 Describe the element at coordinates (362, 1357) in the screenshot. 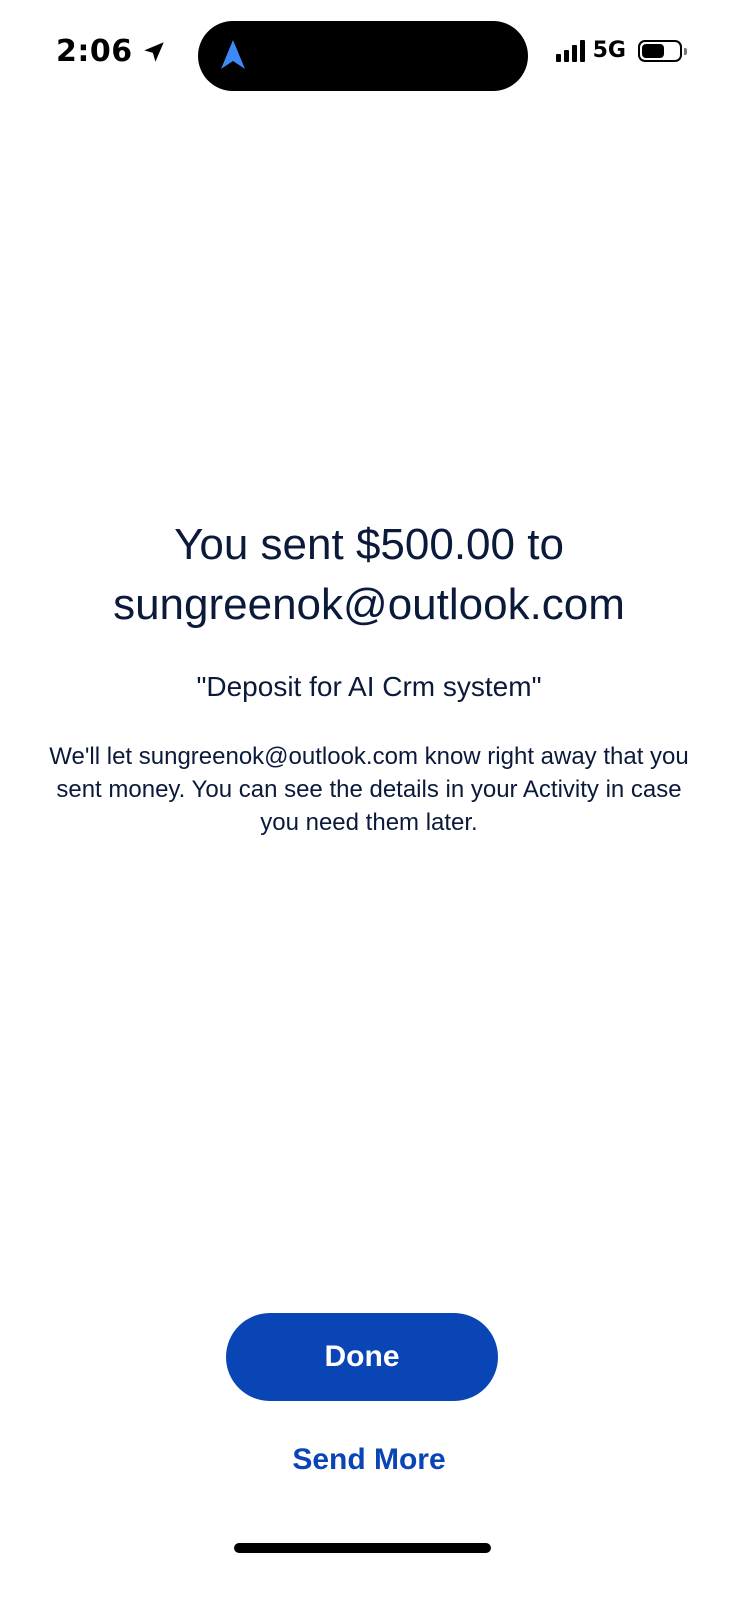

I see `done-button: Done` at that location.